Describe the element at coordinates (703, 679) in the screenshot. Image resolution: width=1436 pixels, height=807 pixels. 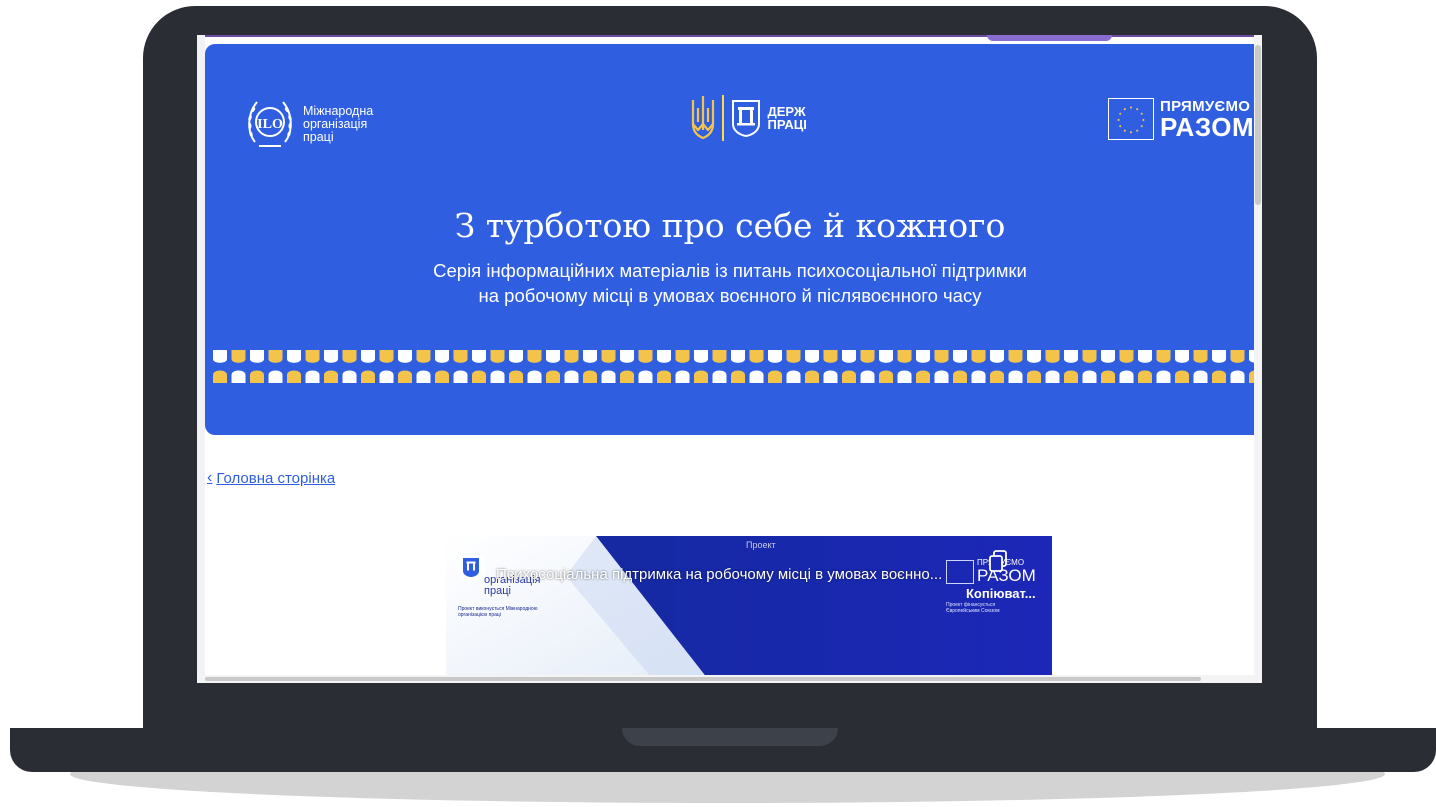
I see `horizontal-scroll-thumb` at that location.